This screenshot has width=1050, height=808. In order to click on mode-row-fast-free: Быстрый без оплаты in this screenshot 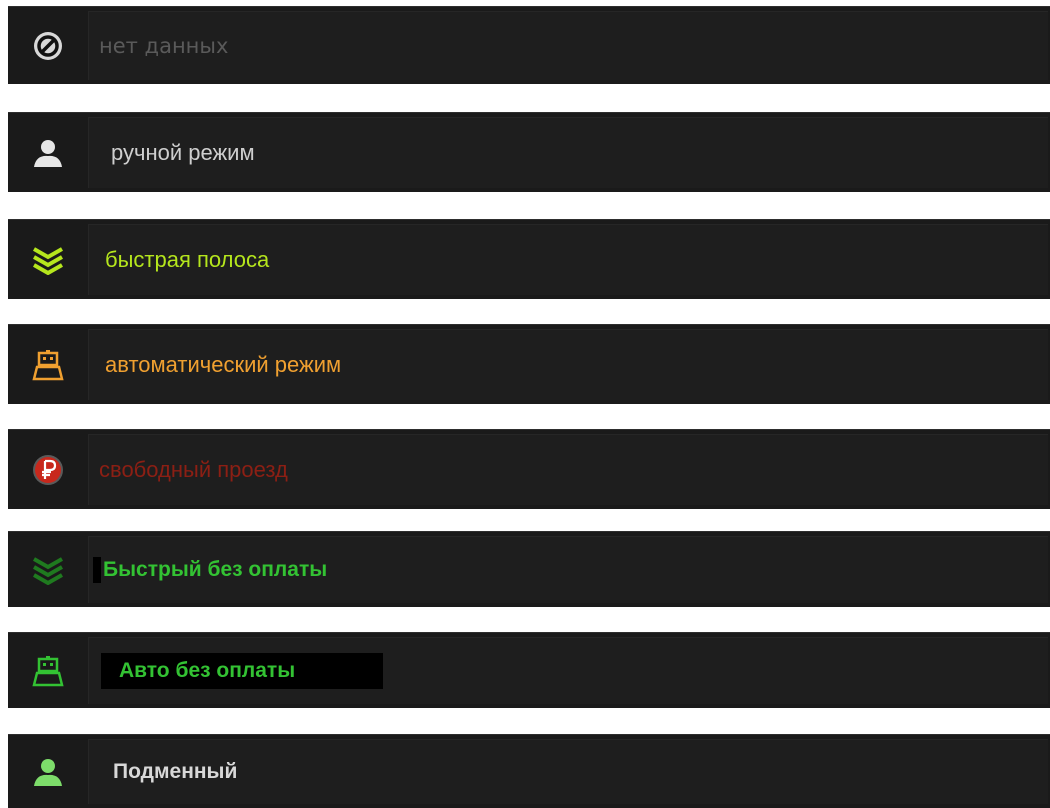, I will do `click(529, 569)`.